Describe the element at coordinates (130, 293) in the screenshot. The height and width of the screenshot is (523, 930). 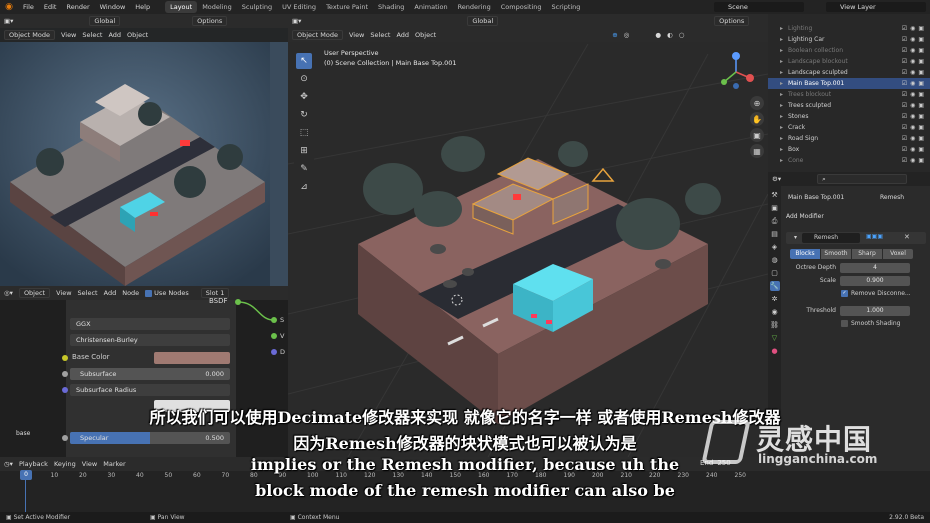
I see `menu-node: Node` at that location.